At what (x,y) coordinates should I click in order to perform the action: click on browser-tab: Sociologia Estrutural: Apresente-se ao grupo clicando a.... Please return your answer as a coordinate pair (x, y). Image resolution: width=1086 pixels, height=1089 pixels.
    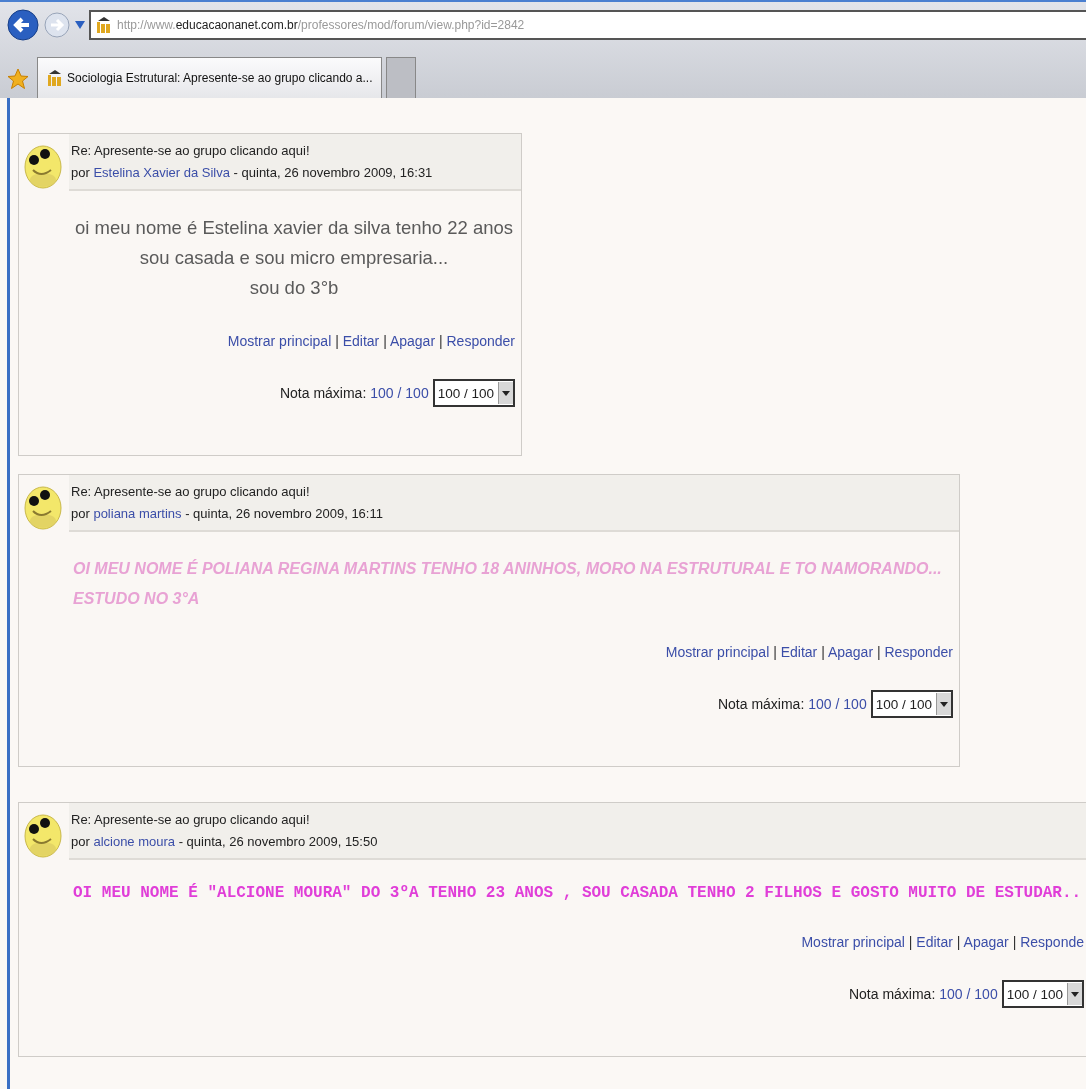
    Looking at the image, I should click on (209, 77).